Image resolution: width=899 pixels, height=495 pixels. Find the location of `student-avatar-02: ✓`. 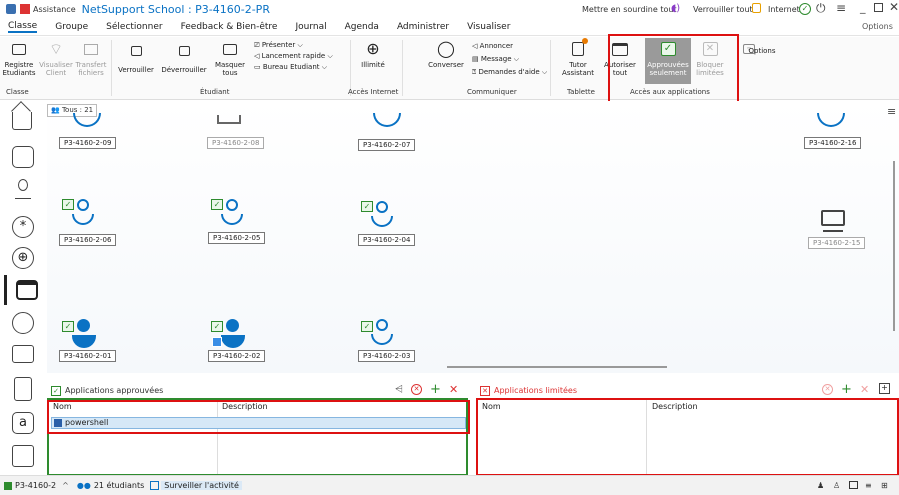

student-avatar-02: ✓ is located at coordinates (229, 334).